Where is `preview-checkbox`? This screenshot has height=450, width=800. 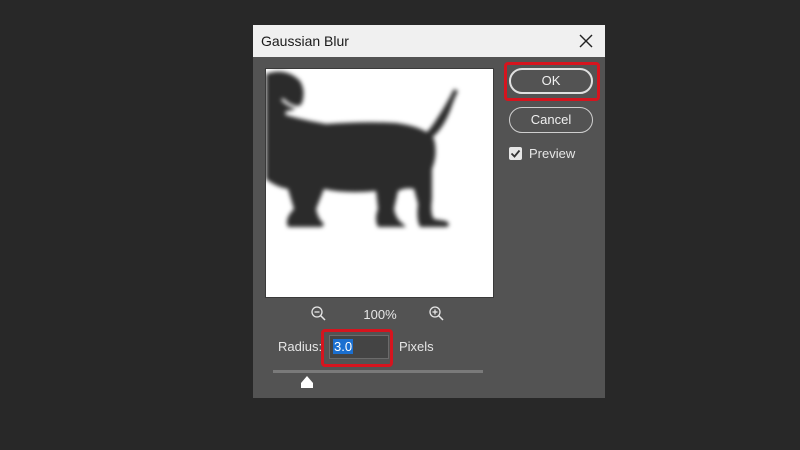
preview-checkbox is located at coordinates (515, 153).